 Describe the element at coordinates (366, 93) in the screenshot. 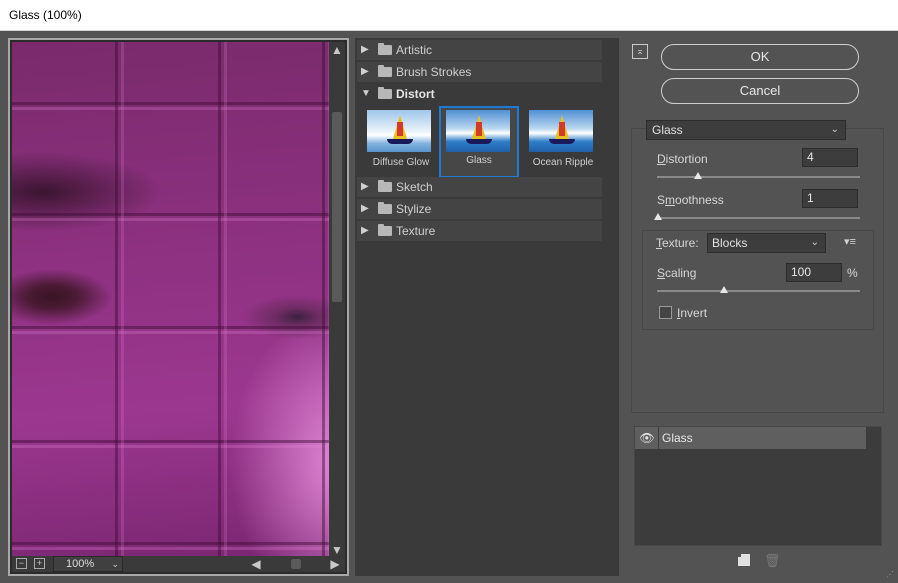

I see `collapse-triangle-icon: ▼` at that location.